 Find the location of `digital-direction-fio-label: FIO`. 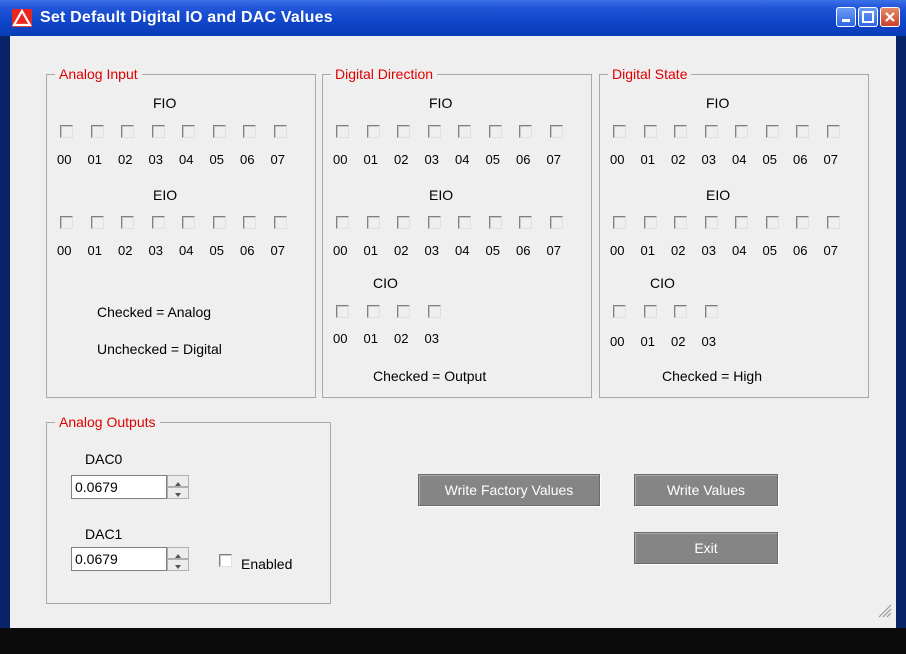

digital-direction-fio-label: FIO is located at coordinates (441, 103).